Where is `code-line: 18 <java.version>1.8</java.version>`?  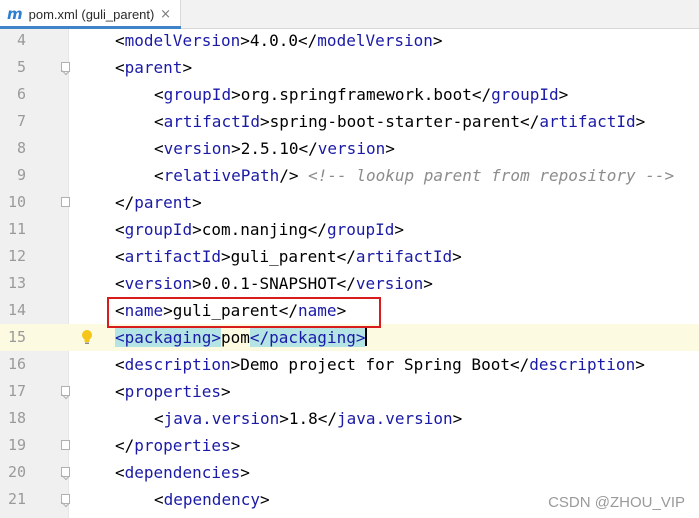 code-line: 18 <java.version>1.8</java.version> is located at coordinates (349, 418).